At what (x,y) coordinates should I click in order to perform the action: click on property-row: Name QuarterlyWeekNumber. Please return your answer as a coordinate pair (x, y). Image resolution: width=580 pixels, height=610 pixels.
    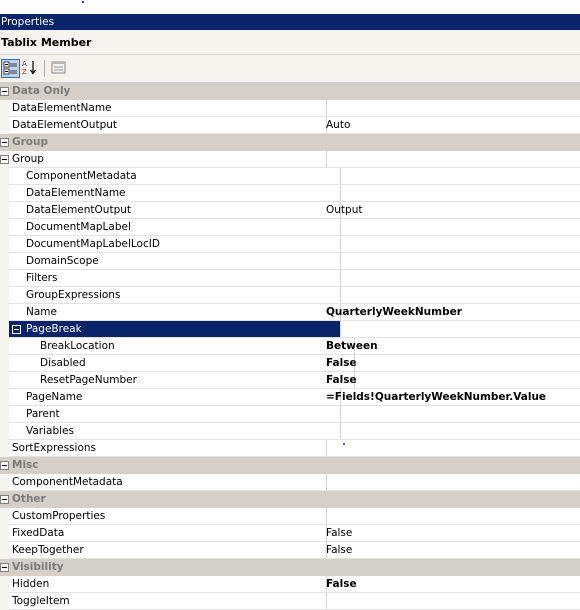
    Looking at the image, I should click on (290, 312).